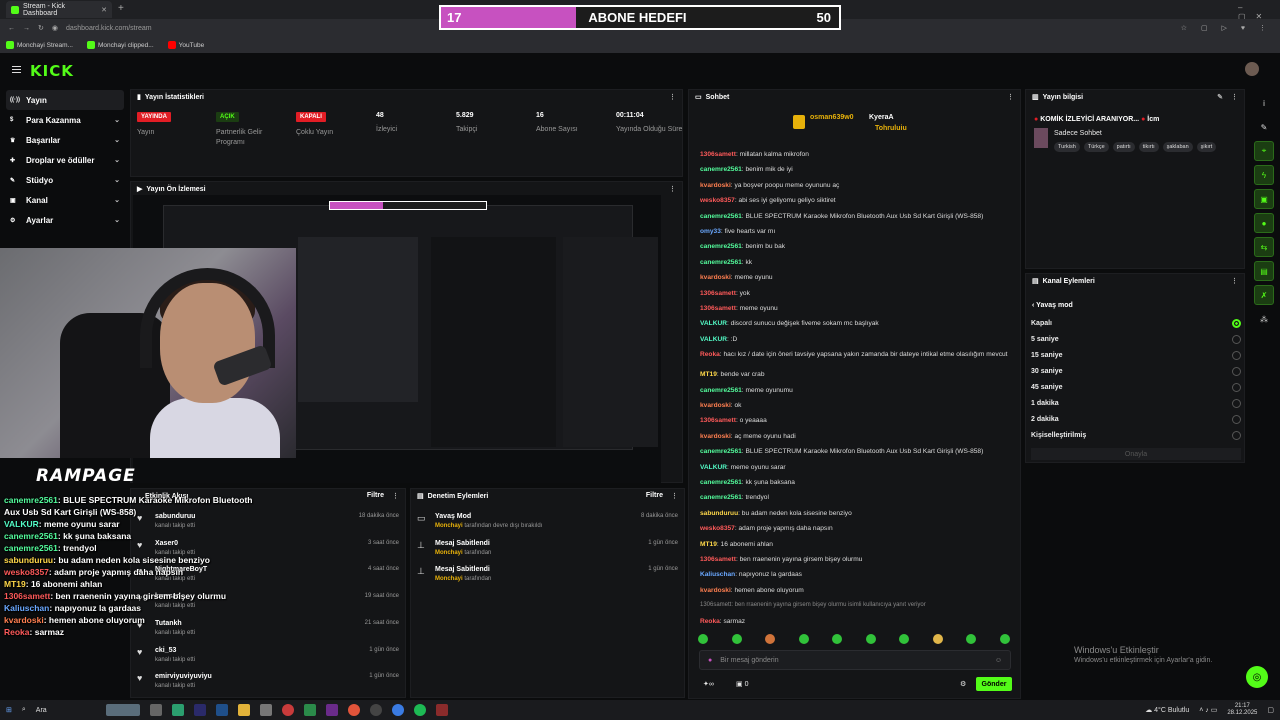 The width and height of the screenshot is (1280, 720). Describe the element at coordinates (708, 684) in the screenshot. I see `points-icon: ✦∞` at that location.